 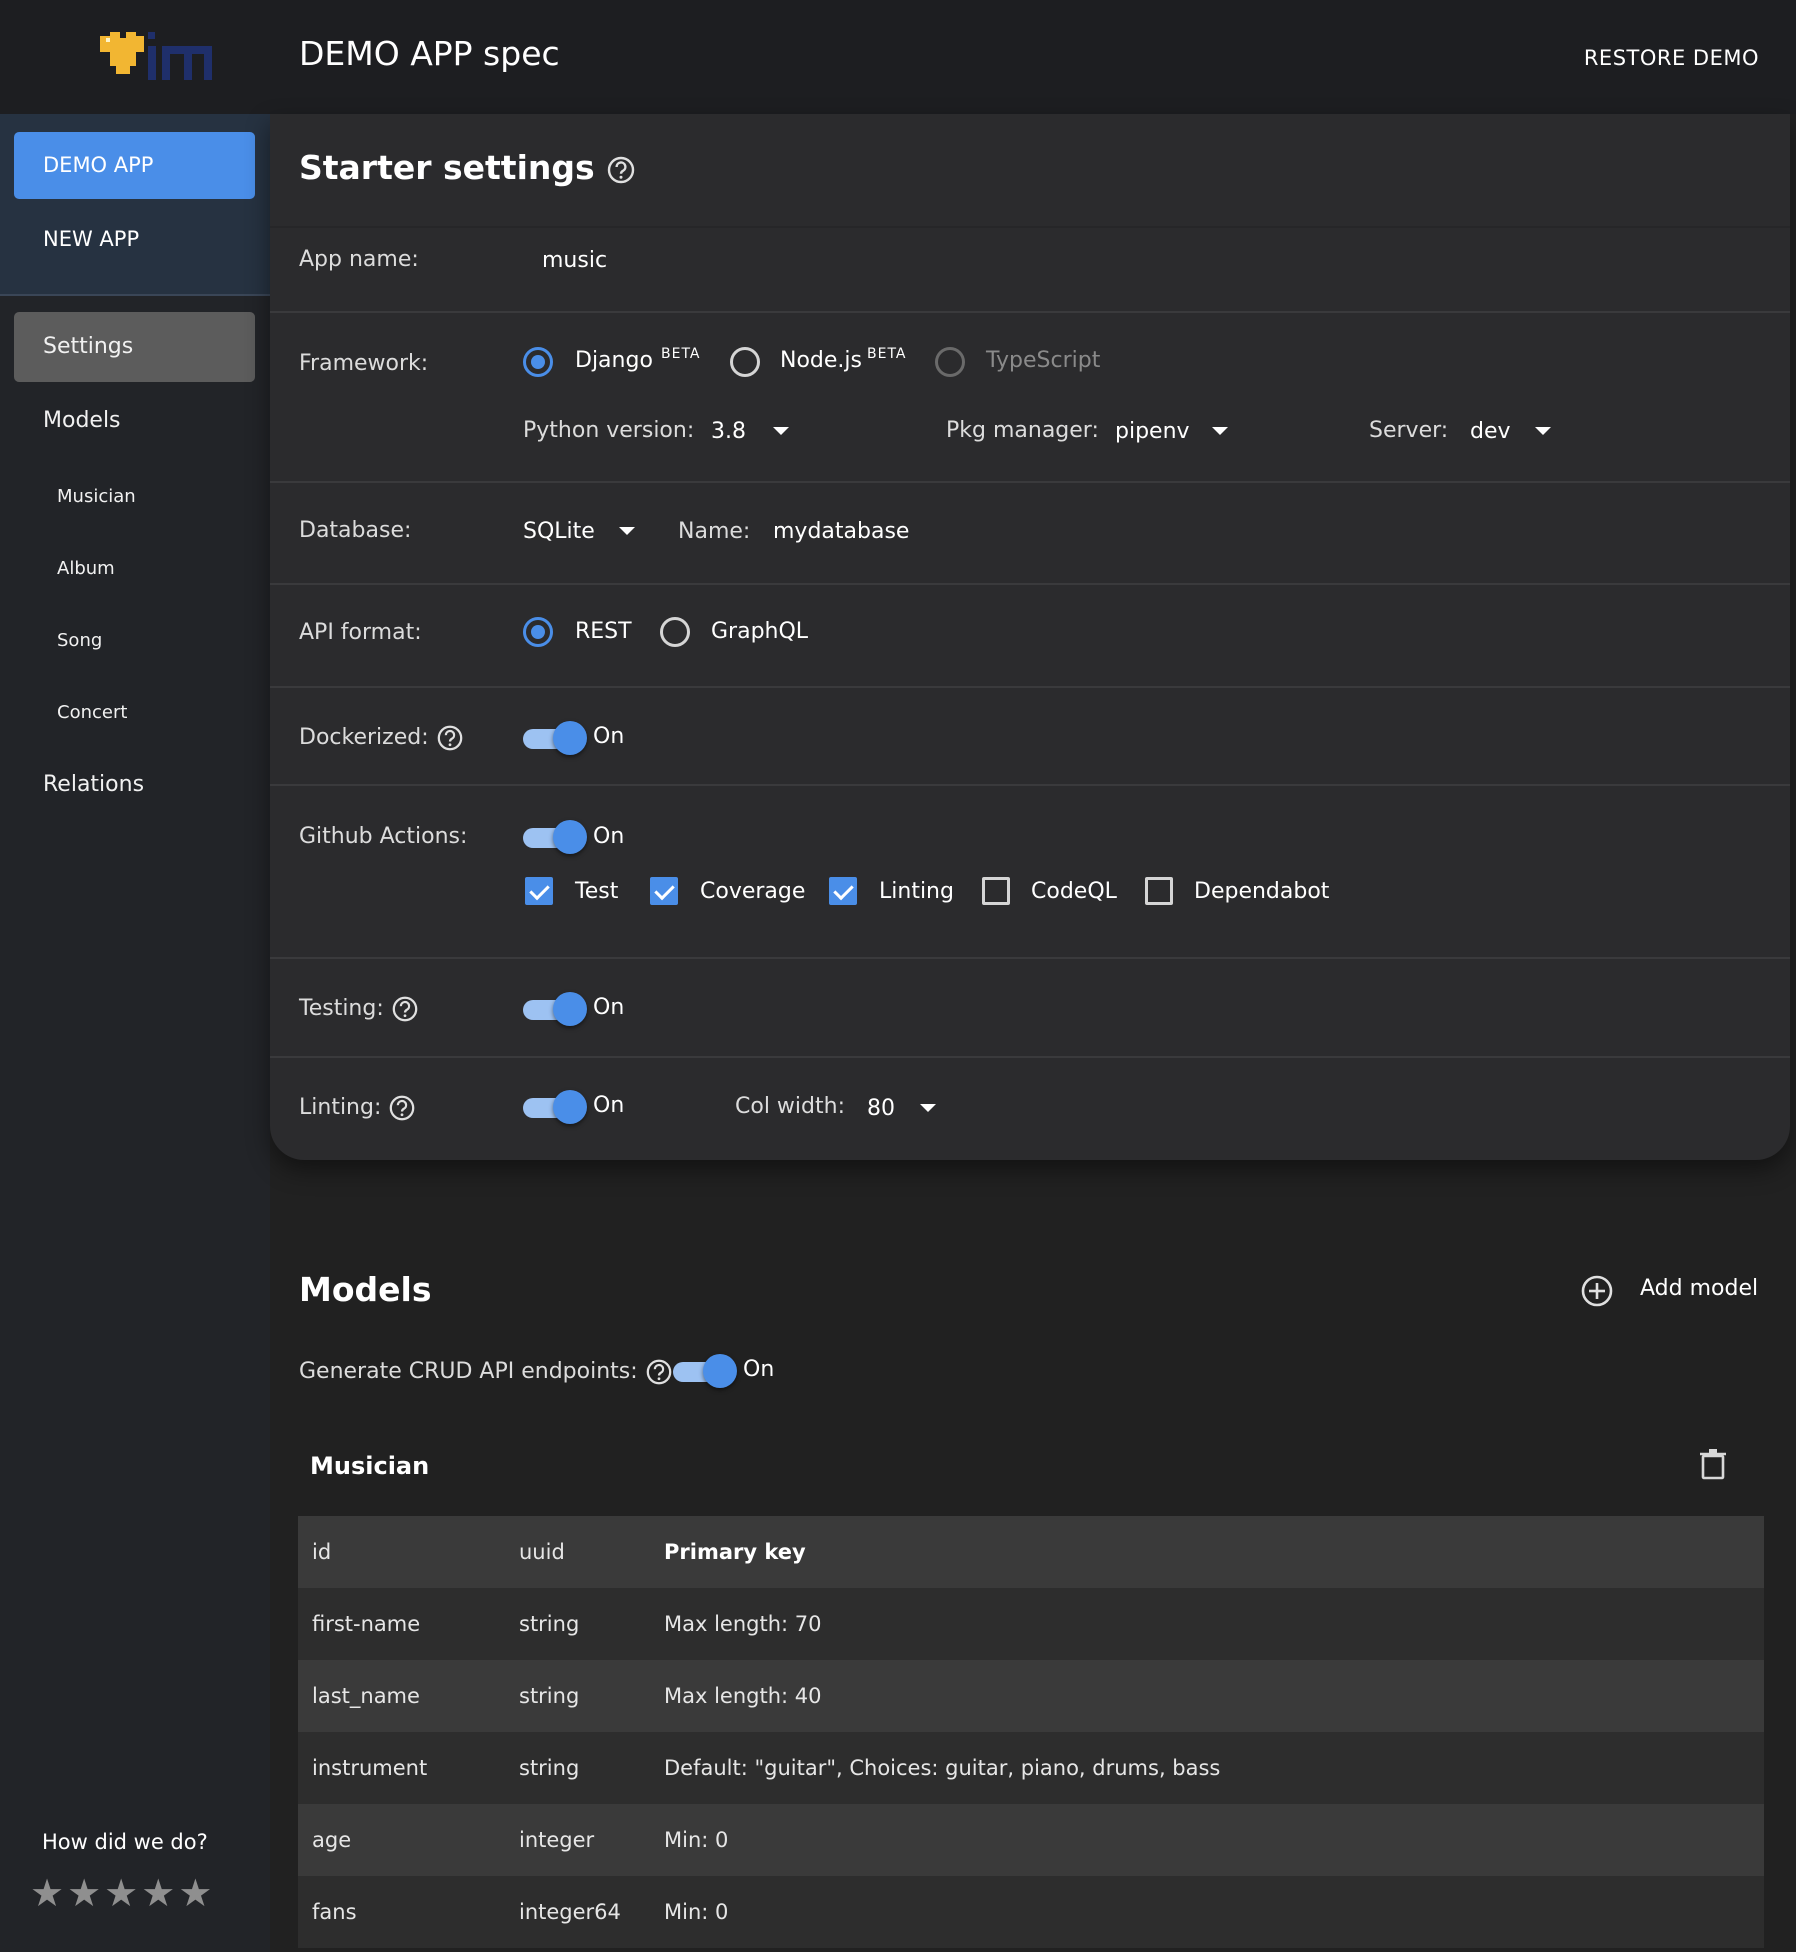 What do you see at coordinates (597, 891) in the screenshot?
I see `test-checkbox-label: Test` at bounding box center [597, 891].